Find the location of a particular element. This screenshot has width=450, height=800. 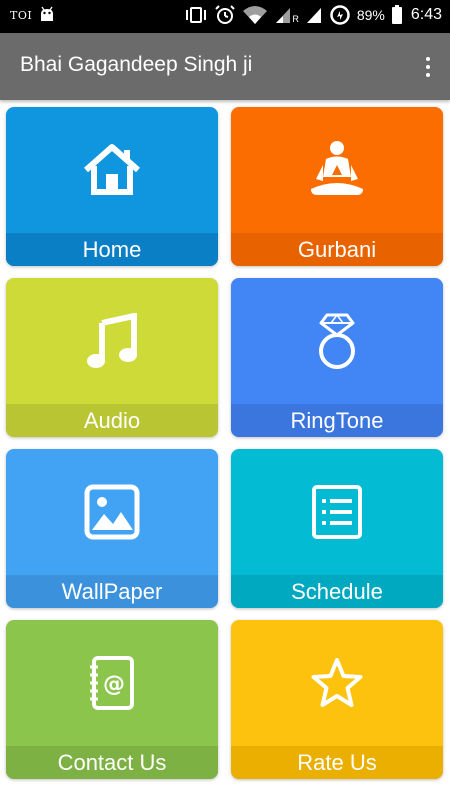

android-debug-icon is located at coordinates (47, 15).